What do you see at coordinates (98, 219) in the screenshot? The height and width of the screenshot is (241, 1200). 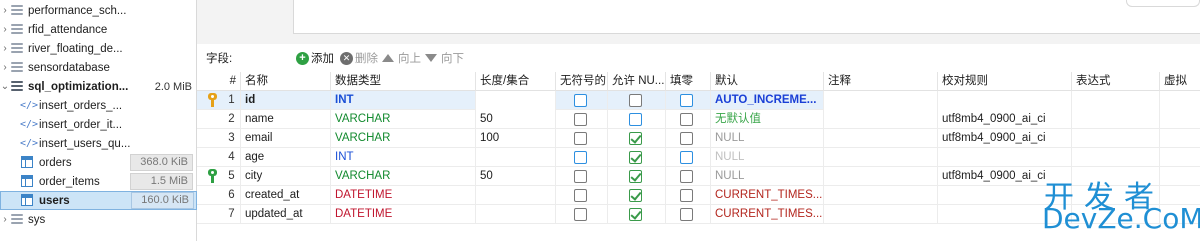 I see `tree-item-sys: › sys` at bounding box center [98, 219].